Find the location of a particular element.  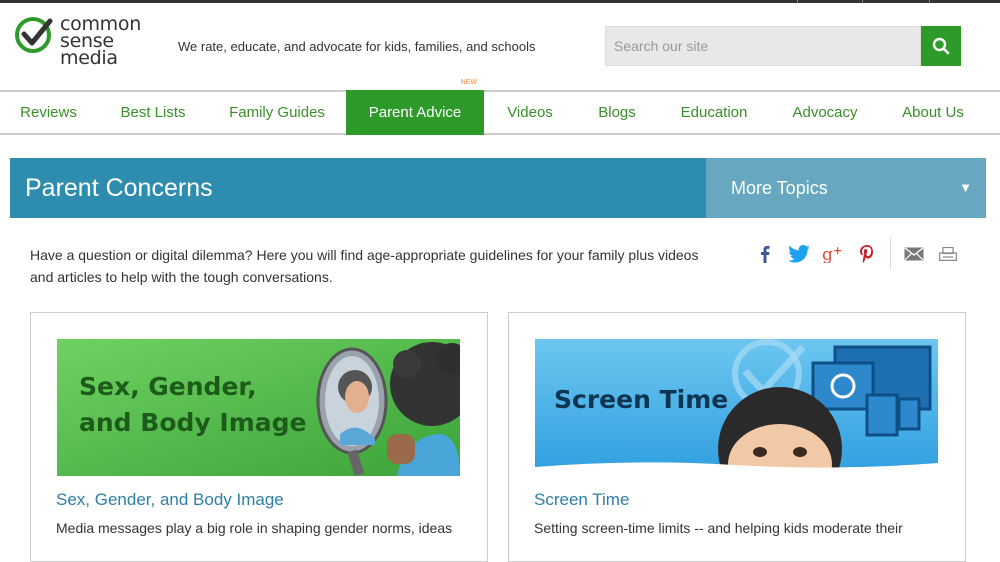

share-divider is located at coordinates (890, 254).